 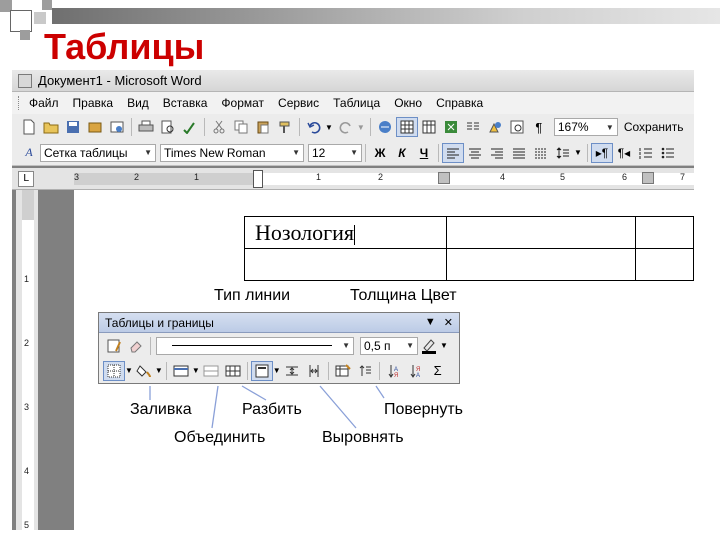 I want to click on split-cells-icon, so click(x=233, y=371).